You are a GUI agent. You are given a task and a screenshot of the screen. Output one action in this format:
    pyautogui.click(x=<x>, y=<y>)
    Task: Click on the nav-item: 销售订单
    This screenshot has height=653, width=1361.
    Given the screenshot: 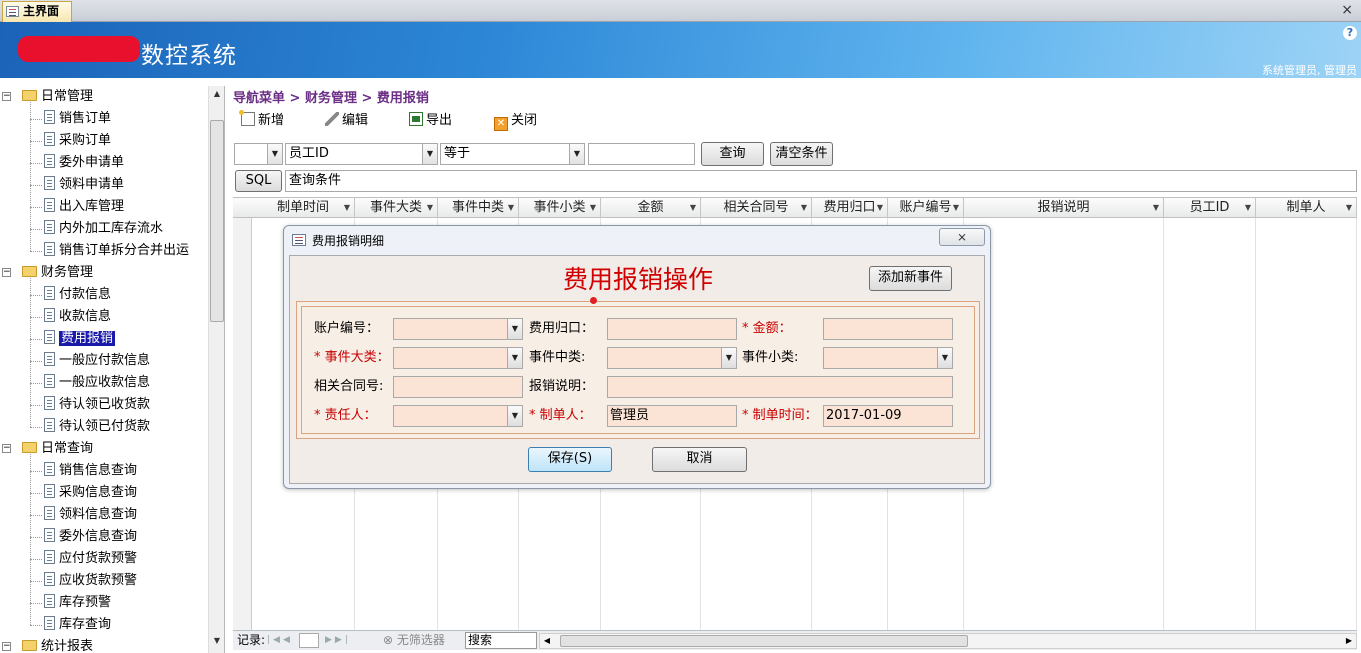 What is the action you would take?
    pyautogui.click(x=77, y=119)
    